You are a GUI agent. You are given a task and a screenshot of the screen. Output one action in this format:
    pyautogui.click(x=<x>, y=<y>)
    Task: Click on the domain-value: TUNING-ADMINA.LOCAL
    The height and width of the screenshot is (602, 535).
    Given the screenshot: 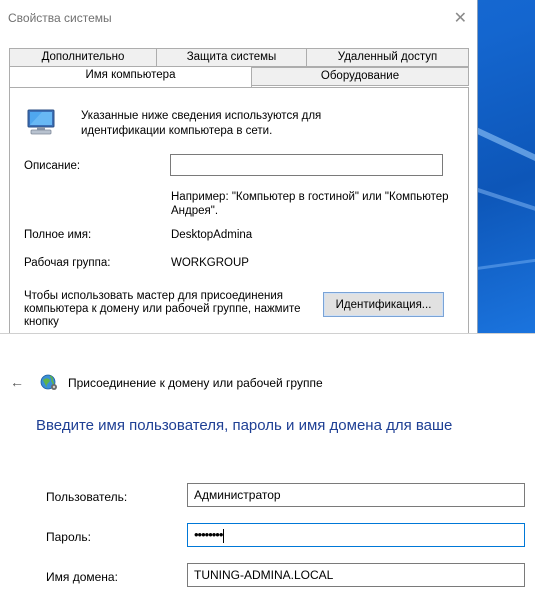 What is the action you would take?
    pyautogui.click(x=264, y=575)
    